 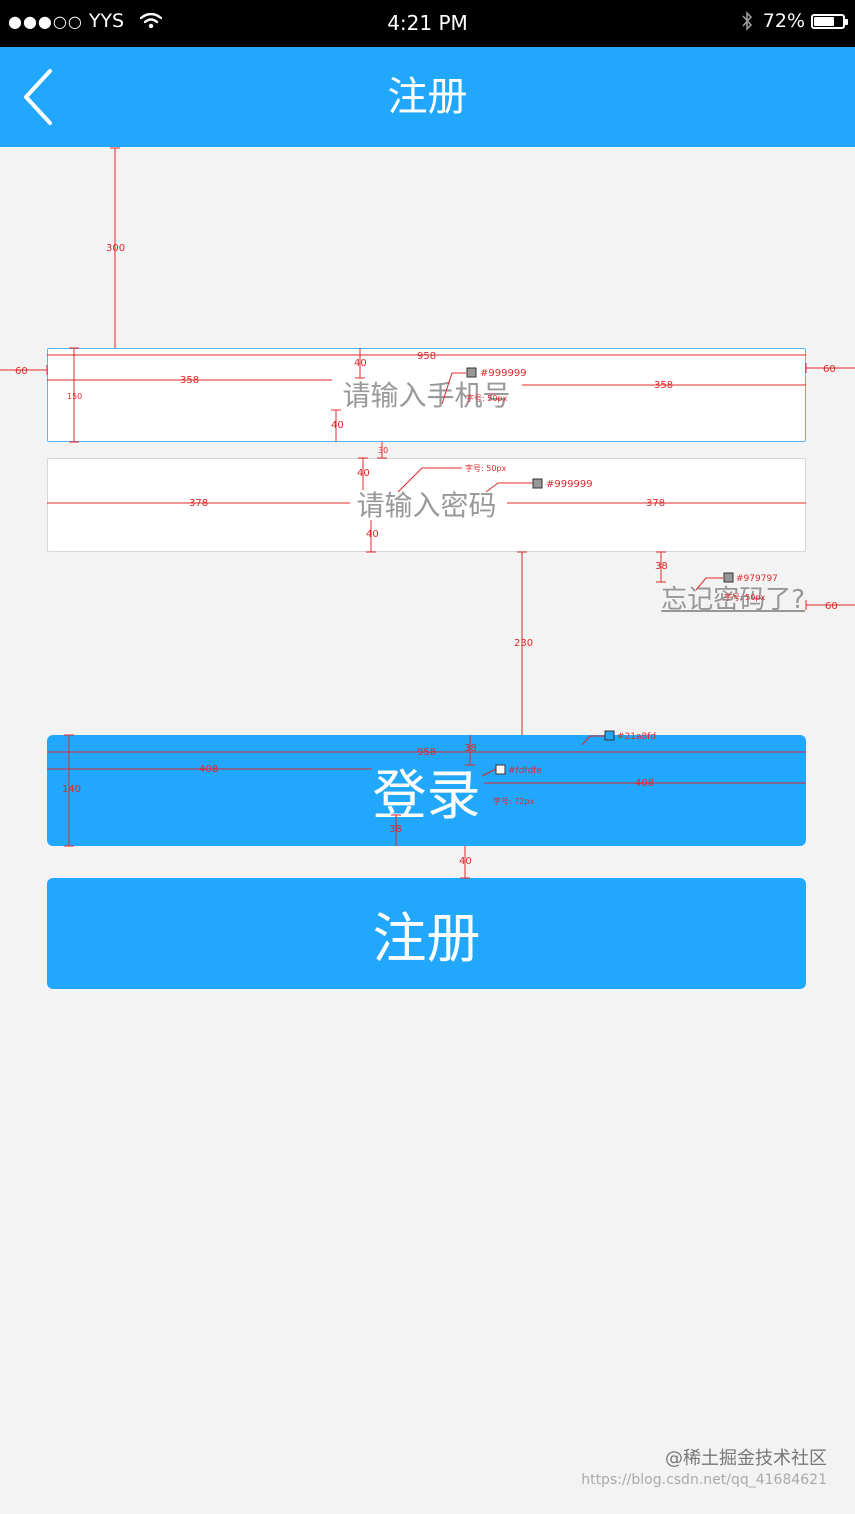 I want to click on status-bar: ●●●○○ YYS 4:21 PM 72%, so click(x=427, y=23).